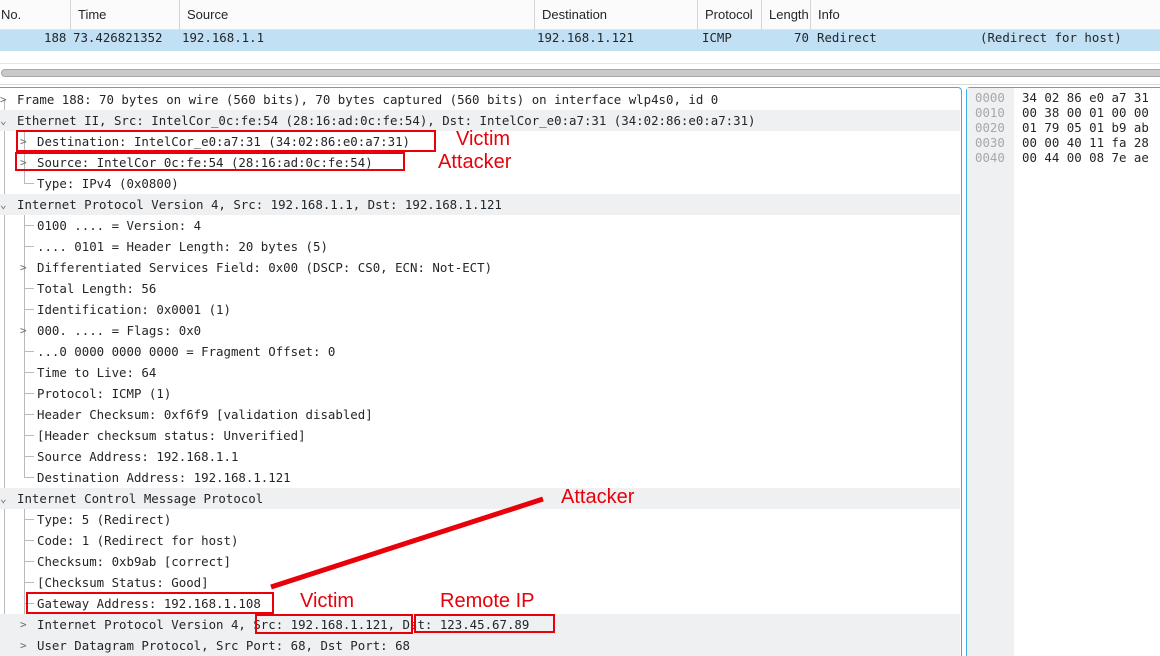  I want to click on packet-list-horizontal-scrollbar, so click(580, 73).